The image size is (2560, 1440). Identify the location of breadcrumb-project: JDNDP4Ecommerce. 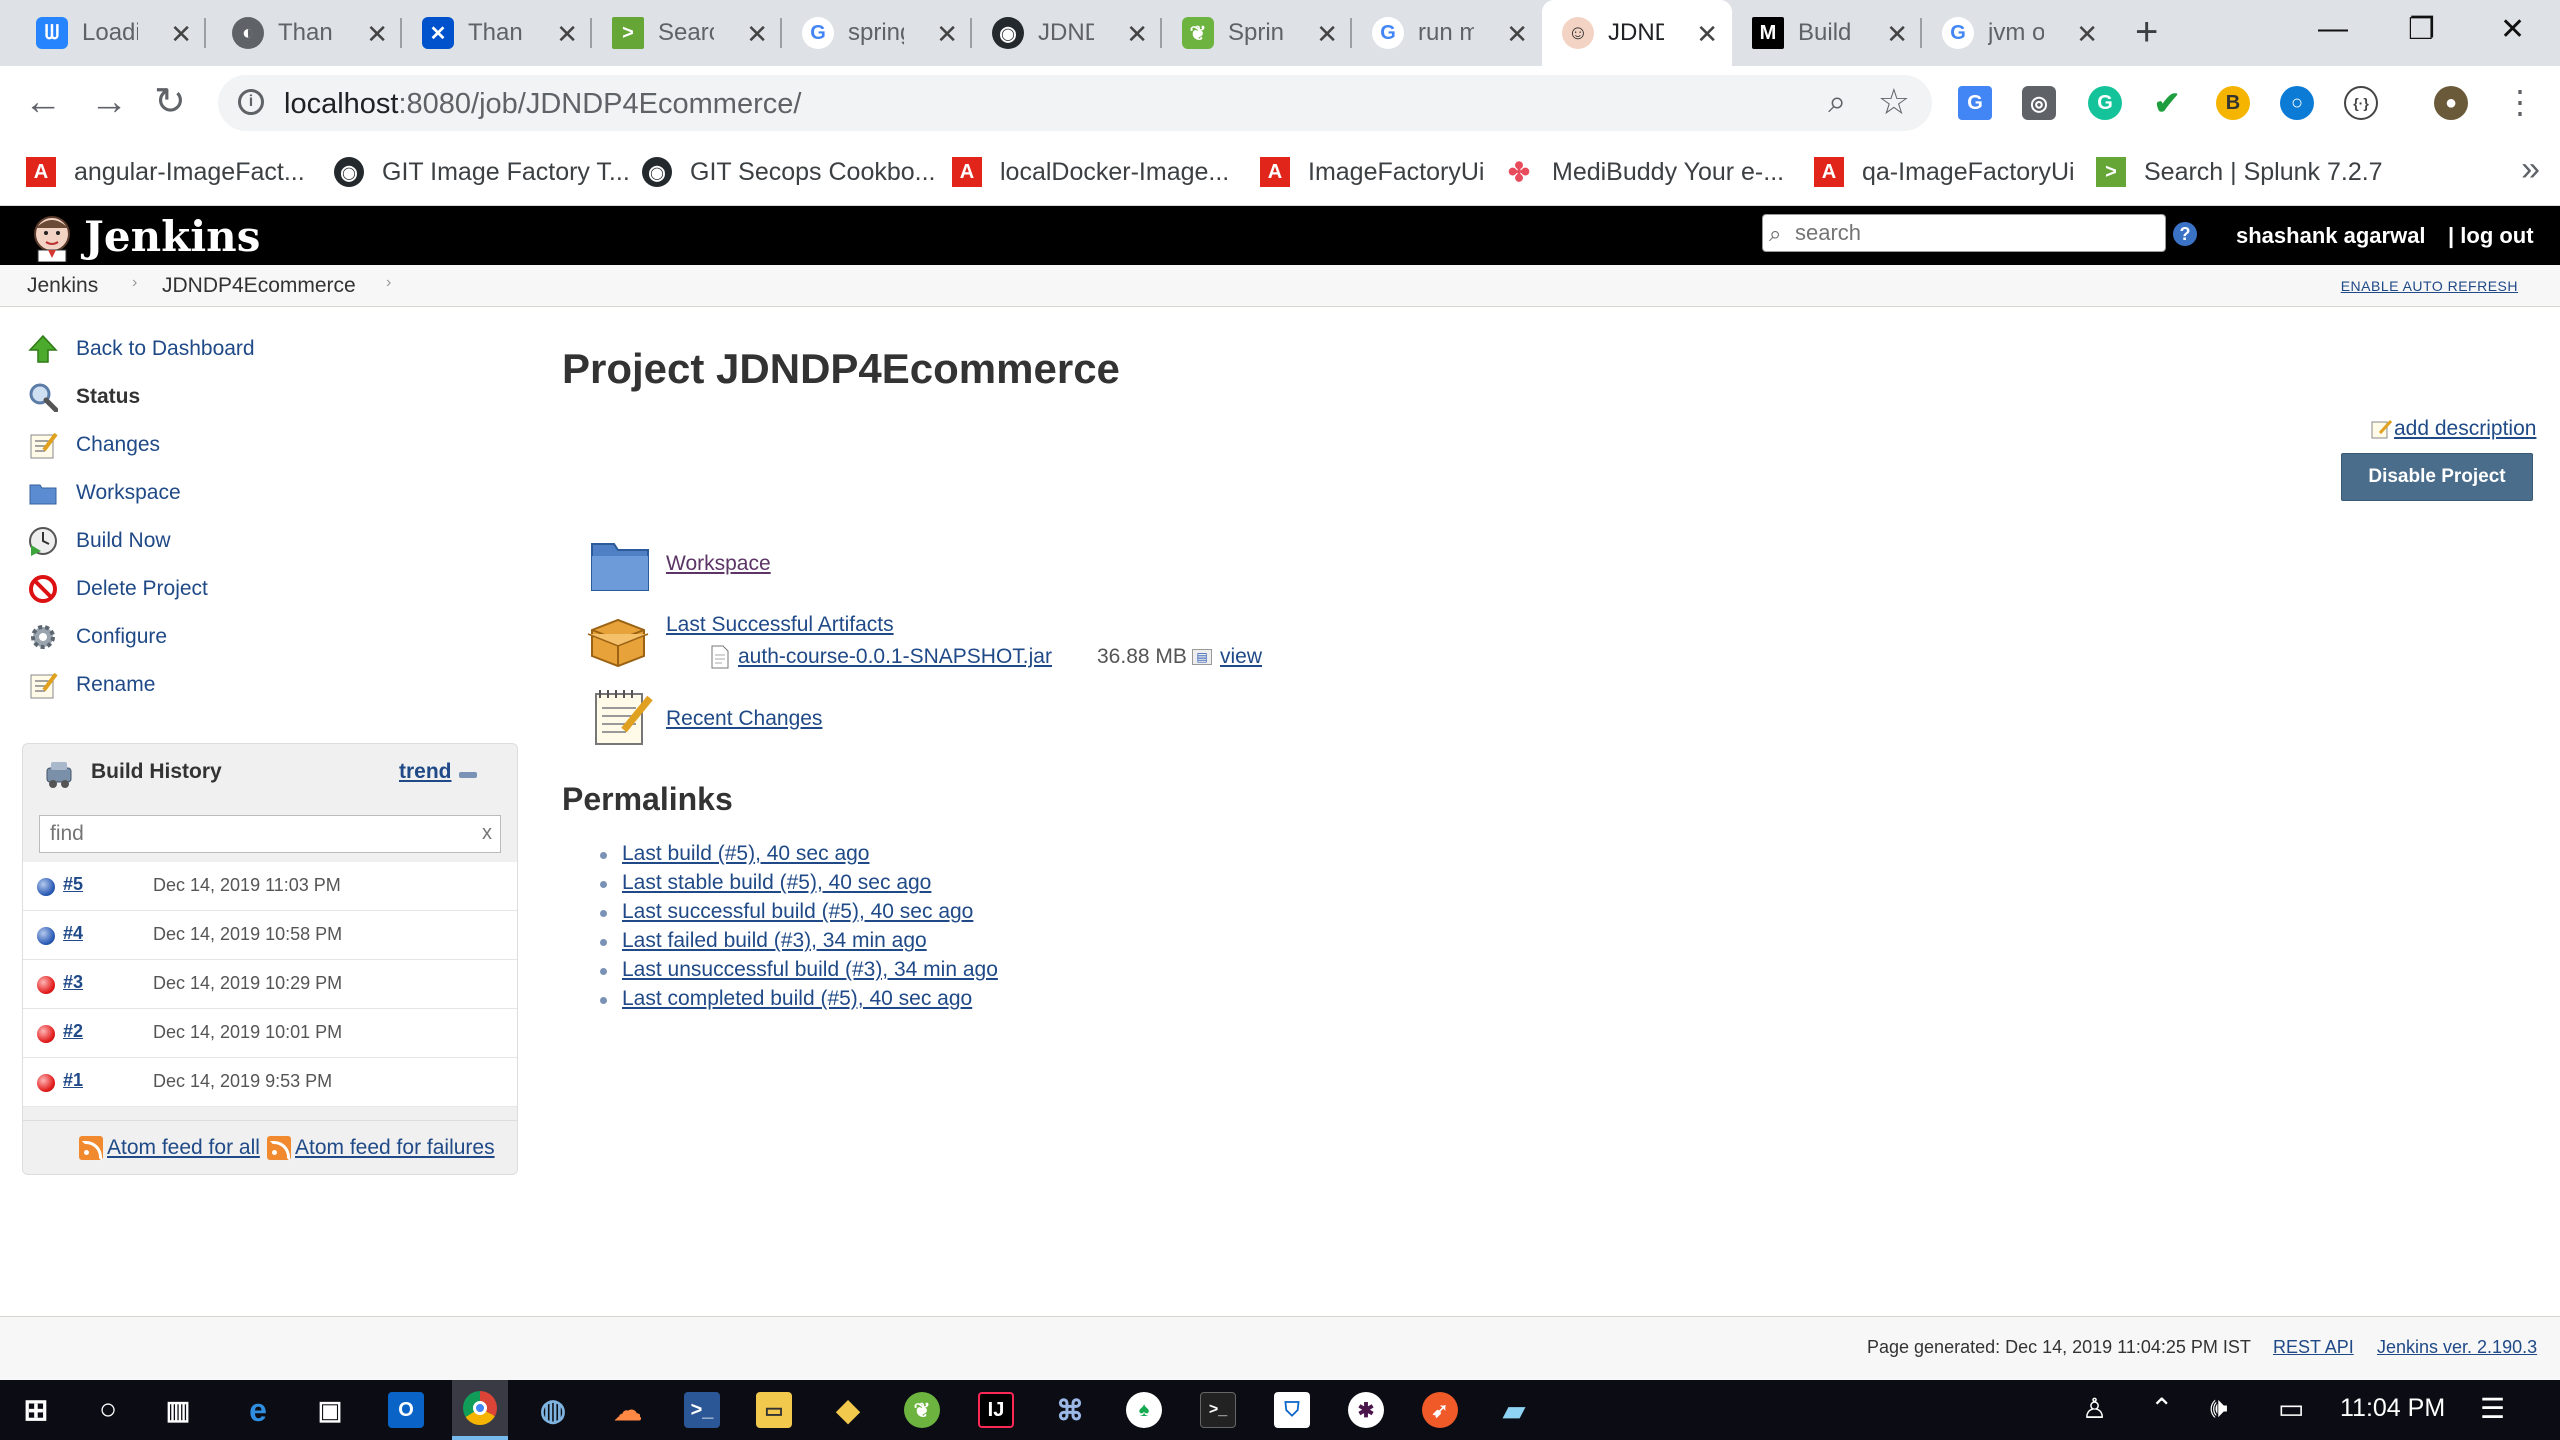
(259, 286).